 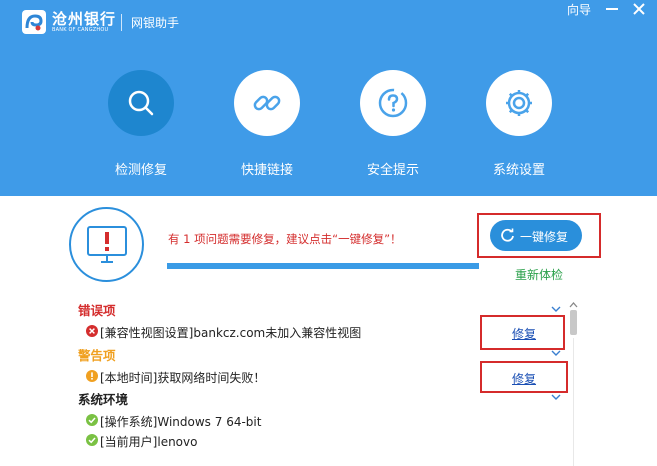 I want to click on nav-label: 系统设置, so click(x=518, y=170).